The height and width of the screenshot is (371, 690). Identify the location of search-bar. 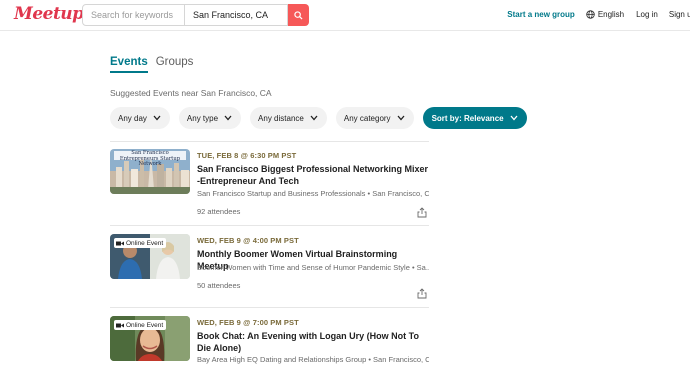
(195, 15).